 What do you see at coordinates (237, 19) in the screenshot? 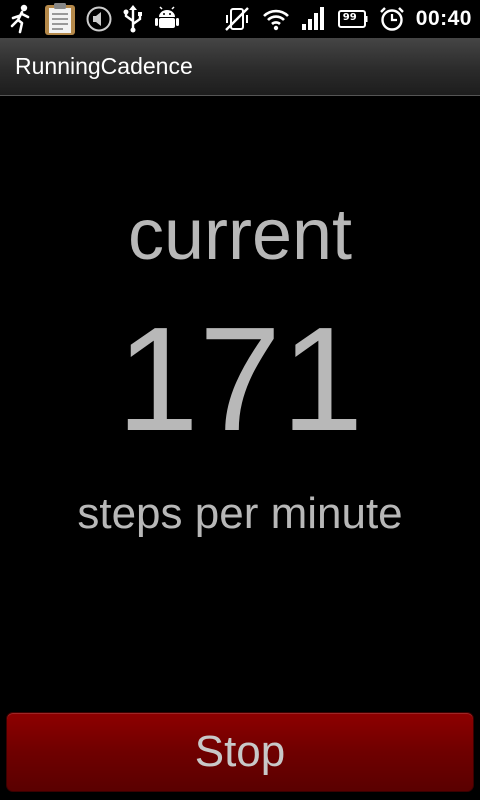
I see `vibrate-off-icon` at bounding box center [237, 19].